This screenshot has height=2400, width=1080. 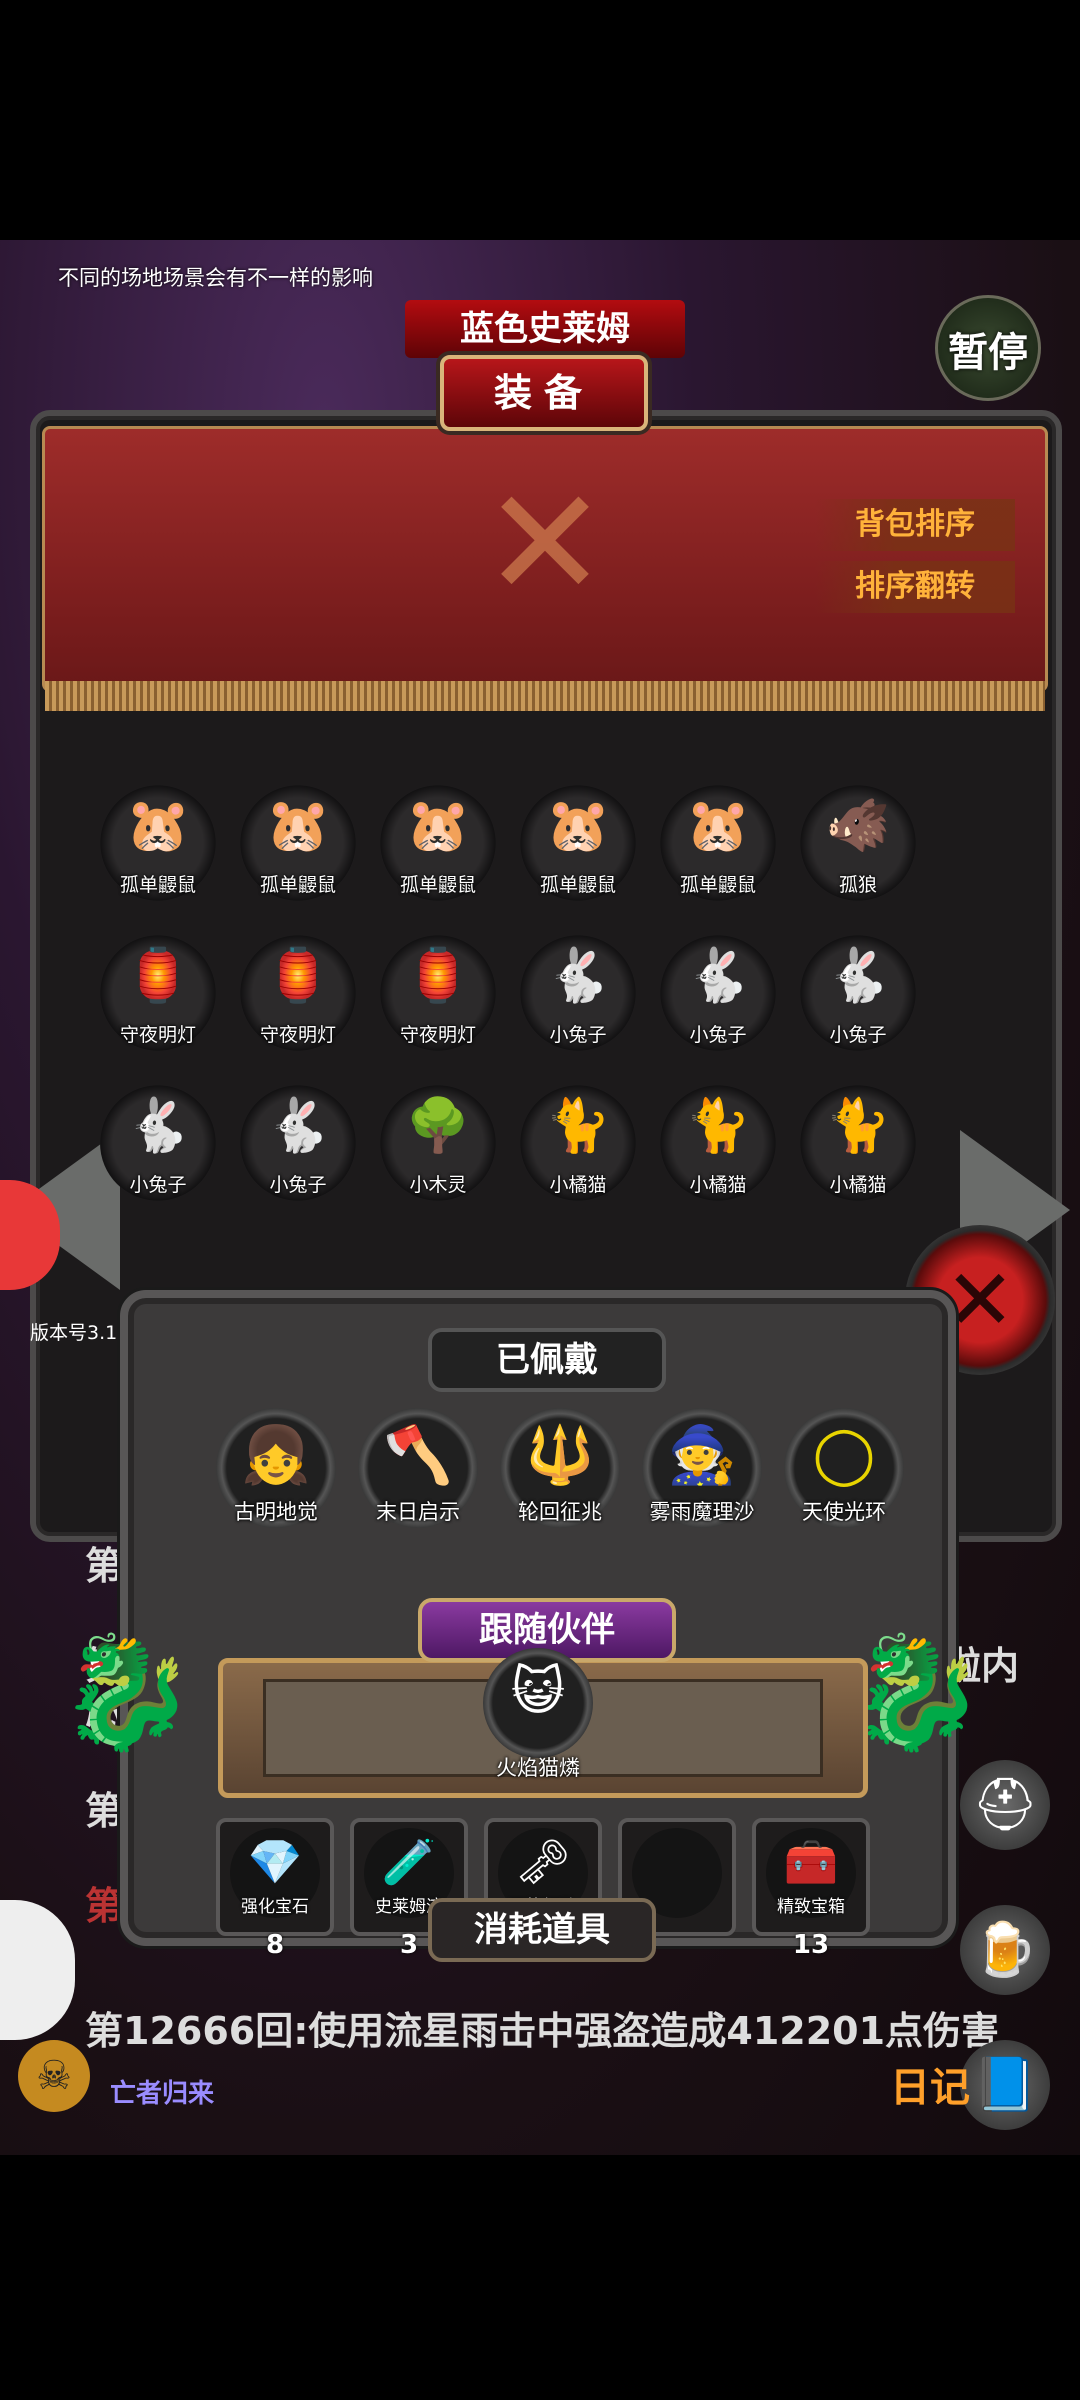 What do you see at coordinates (545, 696) in the screenshot?
I see `banner-fringe` at bounding box center [545, 696].